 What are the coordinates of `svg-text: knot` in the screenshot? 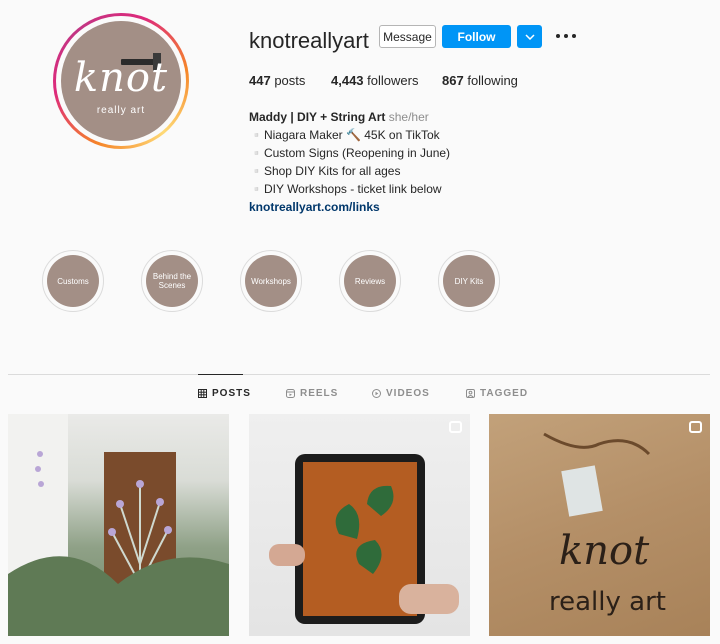 It's located at (604, 551).